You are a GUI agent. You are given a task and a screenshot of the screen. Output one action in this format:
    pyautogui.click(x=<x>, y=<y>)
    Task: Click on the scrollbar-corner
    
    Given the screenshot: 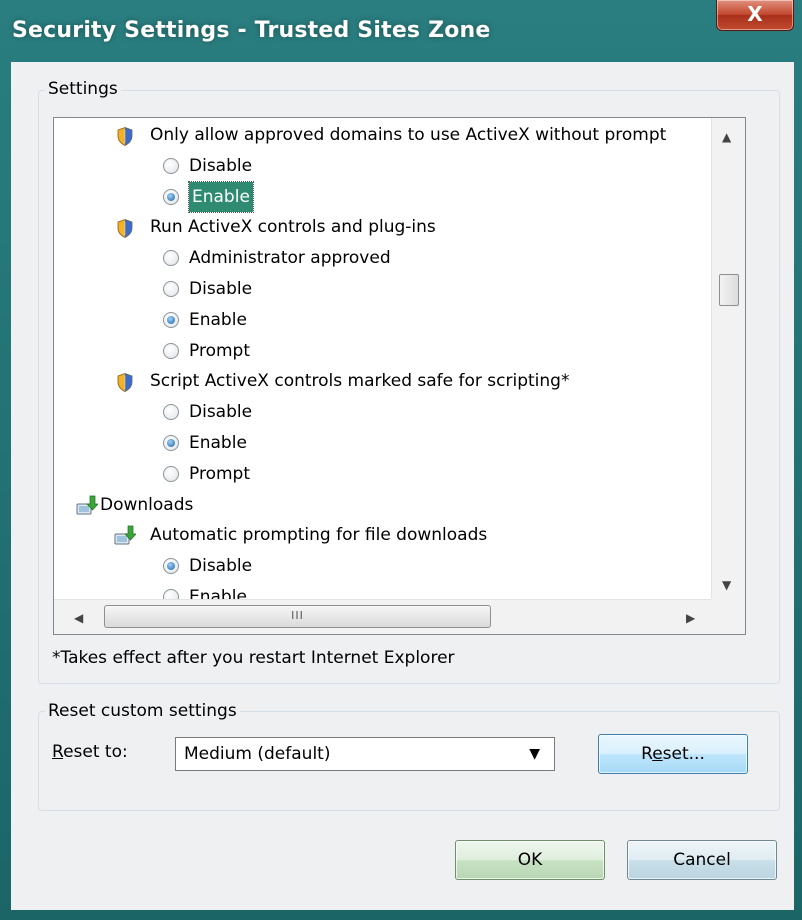 What is the action you would take?
    pyautogui.click(x=728, y=616)
    